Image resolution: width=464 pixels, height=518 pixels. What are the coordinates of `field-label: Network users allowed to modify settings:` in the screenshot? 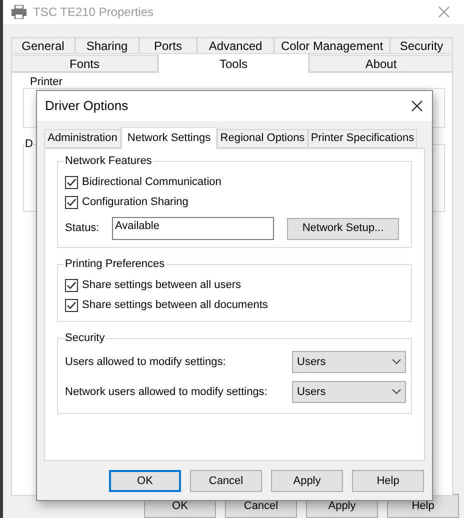 It's located at (166, 392).